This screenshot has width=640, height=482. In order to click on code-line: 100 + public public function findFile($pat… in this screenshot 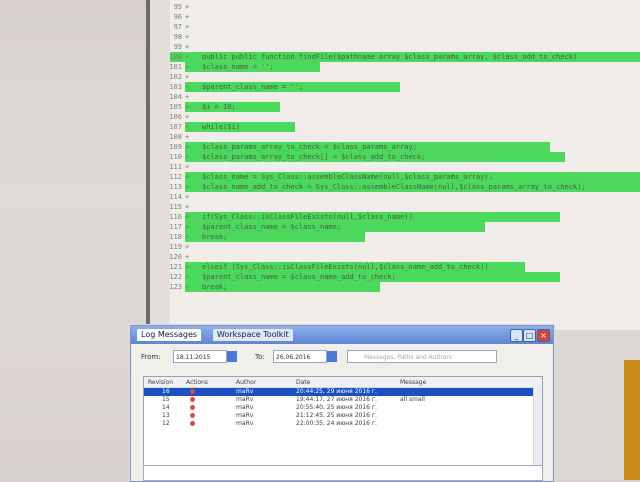, I will do `click(395, 57)`.